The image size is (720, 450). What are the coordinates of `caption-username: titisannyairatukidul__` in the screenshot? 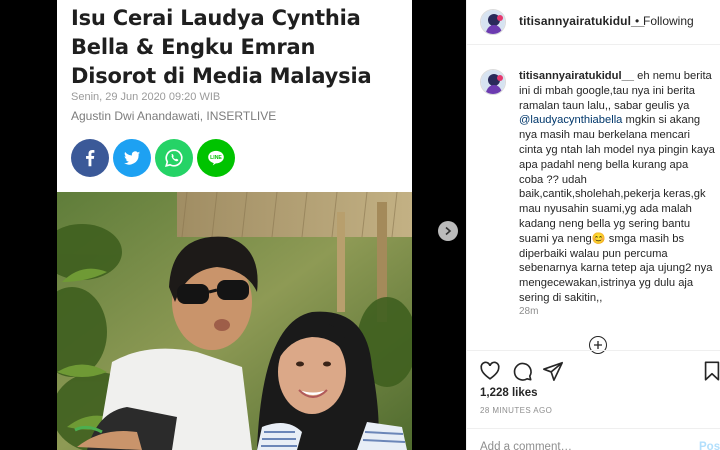 It's located at (576, 76).